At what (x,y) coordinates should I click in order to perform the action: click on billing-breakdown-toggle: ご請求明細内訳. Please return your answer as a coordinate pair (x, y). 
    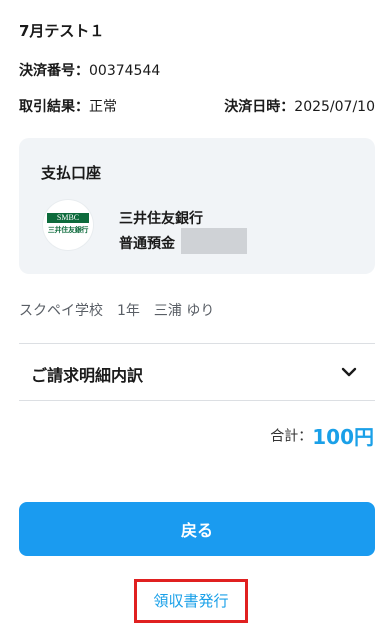
    Looking at the image, I should click on (197, 372).